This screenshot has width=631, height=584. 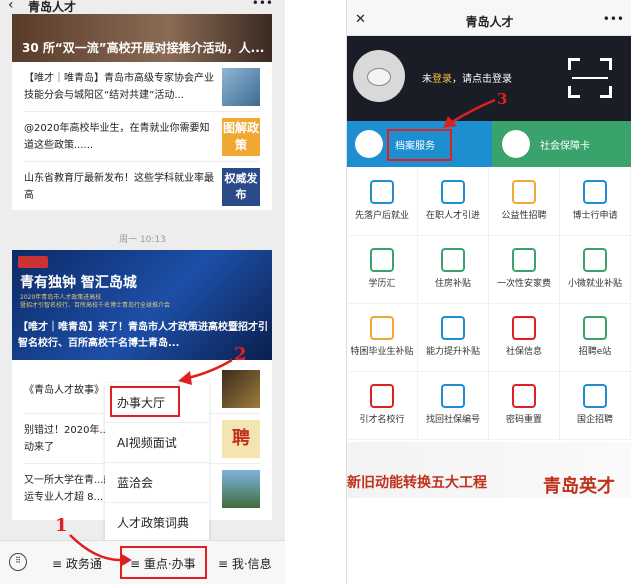 I want to click on login-prompt: 未登录，请点击登录, so click(x=467, y=77).